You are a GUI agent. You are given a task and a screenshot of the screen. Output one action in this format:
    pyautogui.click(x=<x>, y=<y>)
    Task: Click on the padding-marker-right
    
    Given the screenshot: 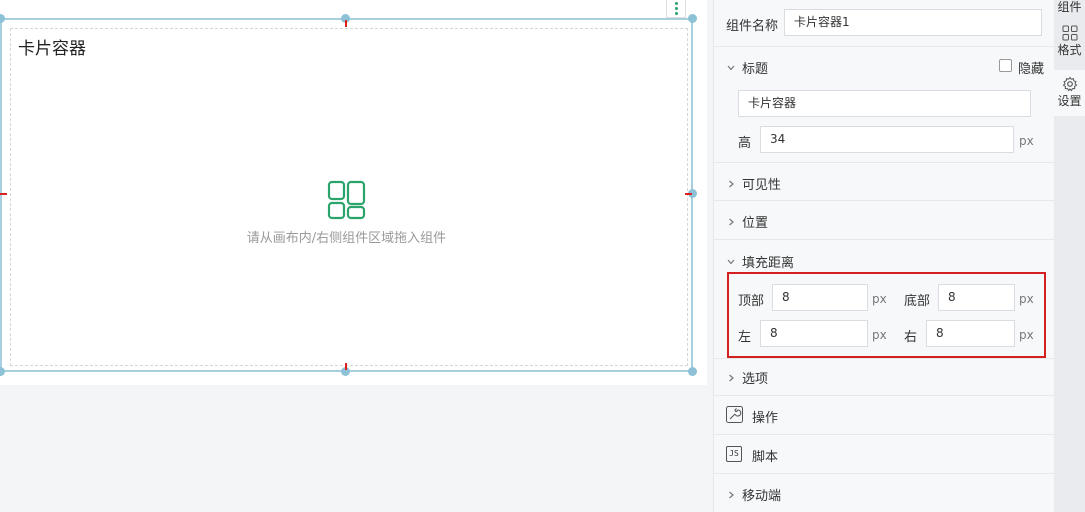 What is the action you would take?
    pyautogui.click(x=688, y=194)
    